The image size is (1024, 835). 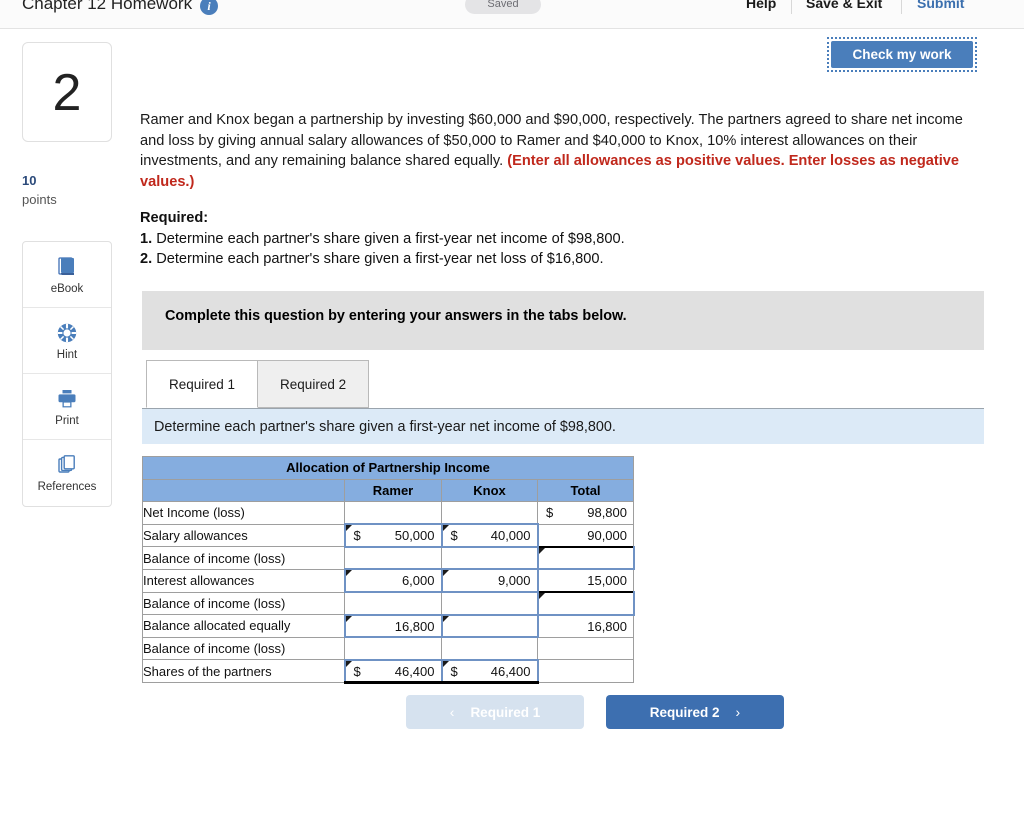 I want to click on amount: 40,000, so click(x=510, y=536).